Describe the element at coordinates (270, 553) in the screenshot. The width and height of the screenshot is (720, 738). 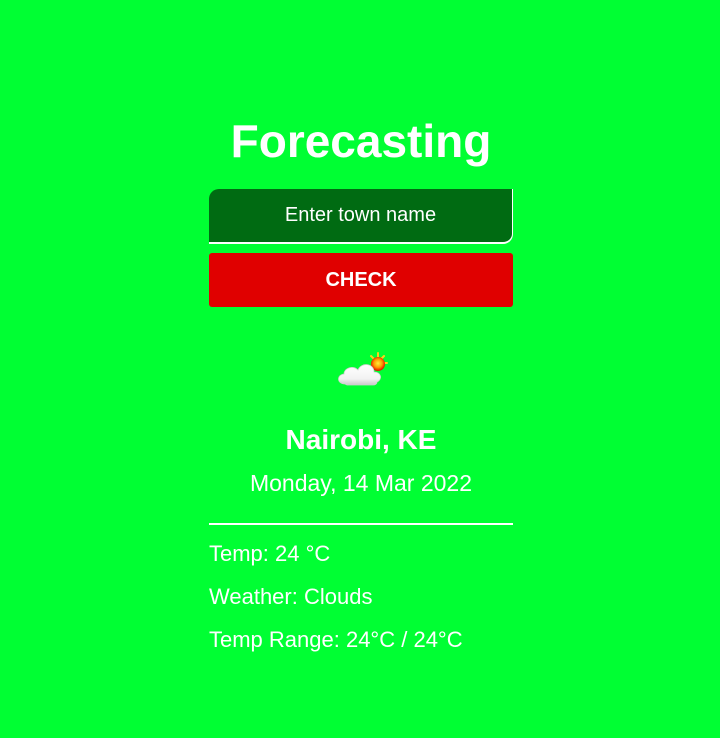
I see `temperature-text: Temp: 24 °C` at that location.